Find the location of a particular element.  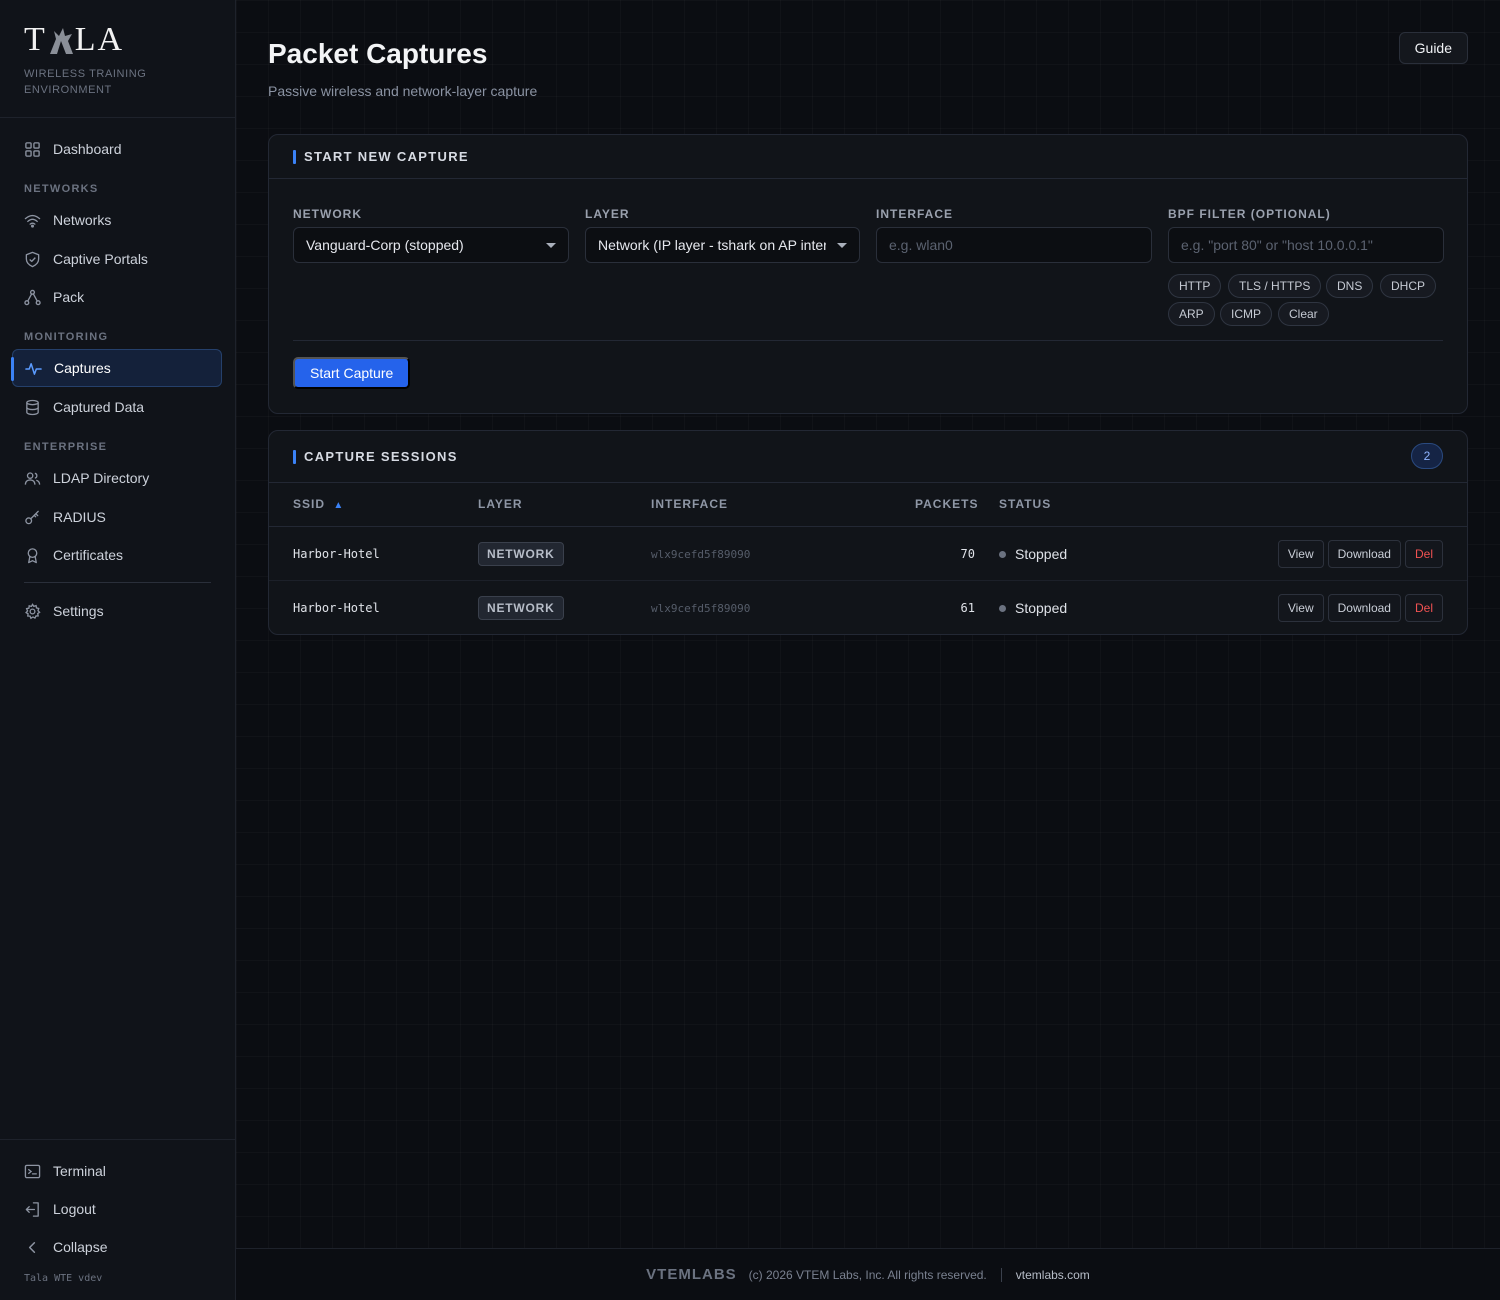

sidebar-item-captures: Captures is located at coordinates (116, 368).